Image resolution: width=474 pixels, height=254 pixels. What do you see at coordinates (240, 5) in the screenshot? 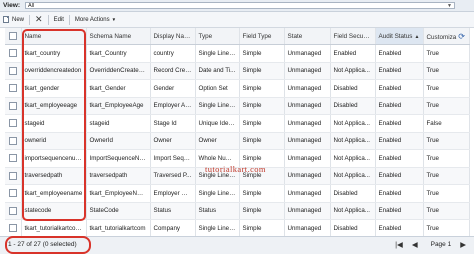
I see `view-selector: All ▼` at bounding box center [240, 5].